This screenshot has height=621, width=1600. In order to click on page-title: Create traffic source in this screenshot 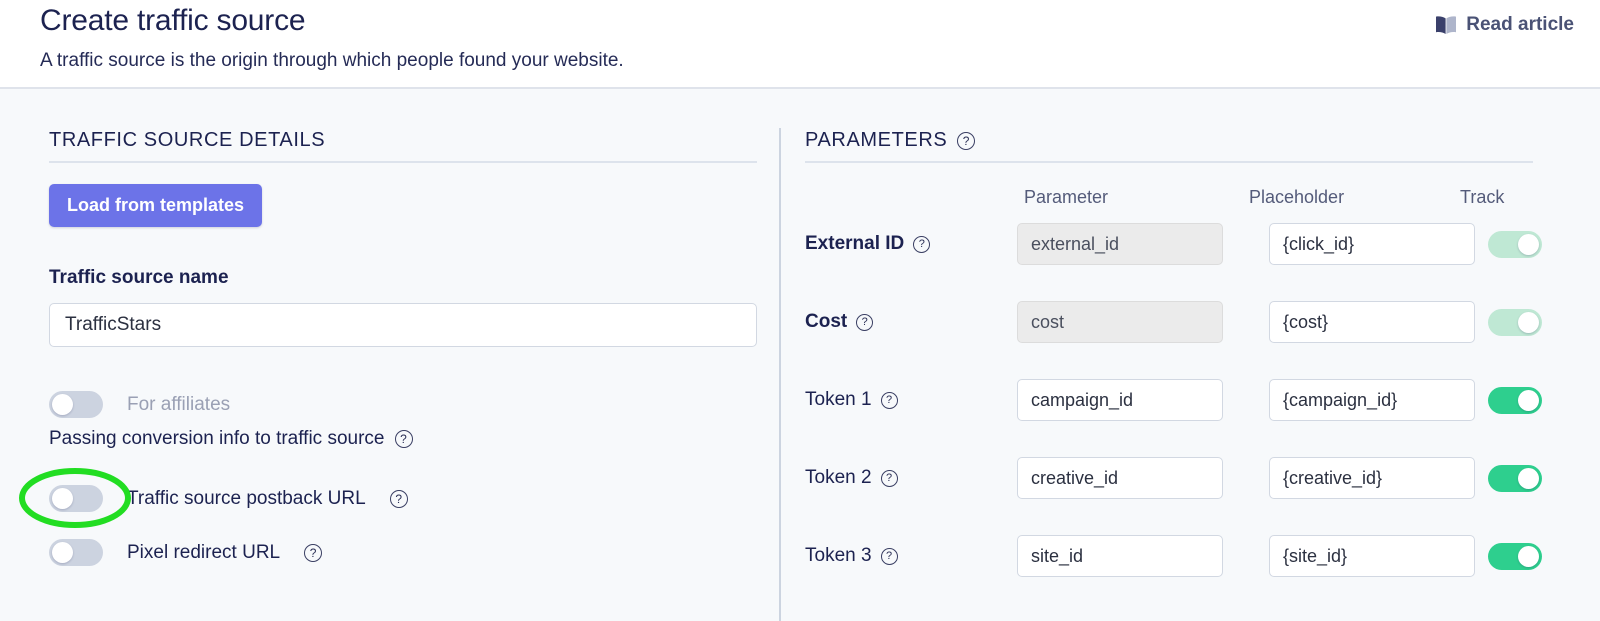, I will do `click(173, 20)`.